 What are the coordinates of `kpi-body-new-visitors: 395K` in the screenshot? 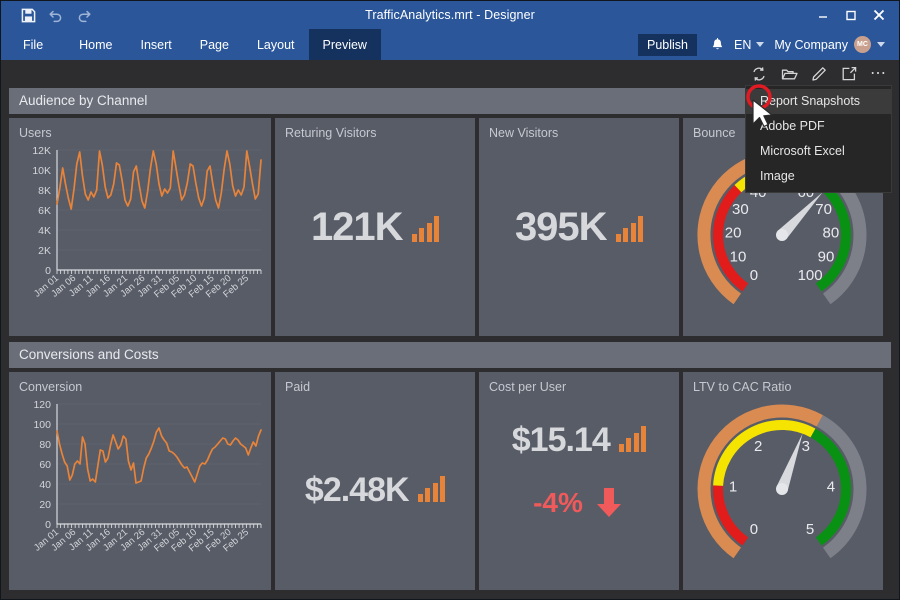 It's located at (579, 227).